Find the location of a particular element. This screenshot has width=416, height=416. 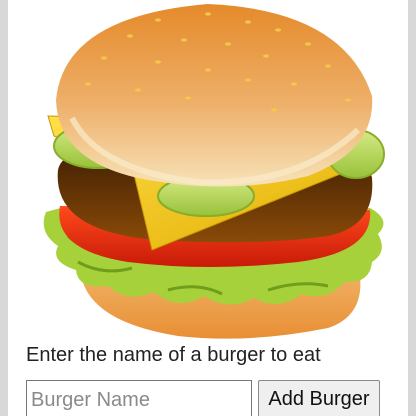

add-burger-button: Add Burger is located at coordinates (319, 398).